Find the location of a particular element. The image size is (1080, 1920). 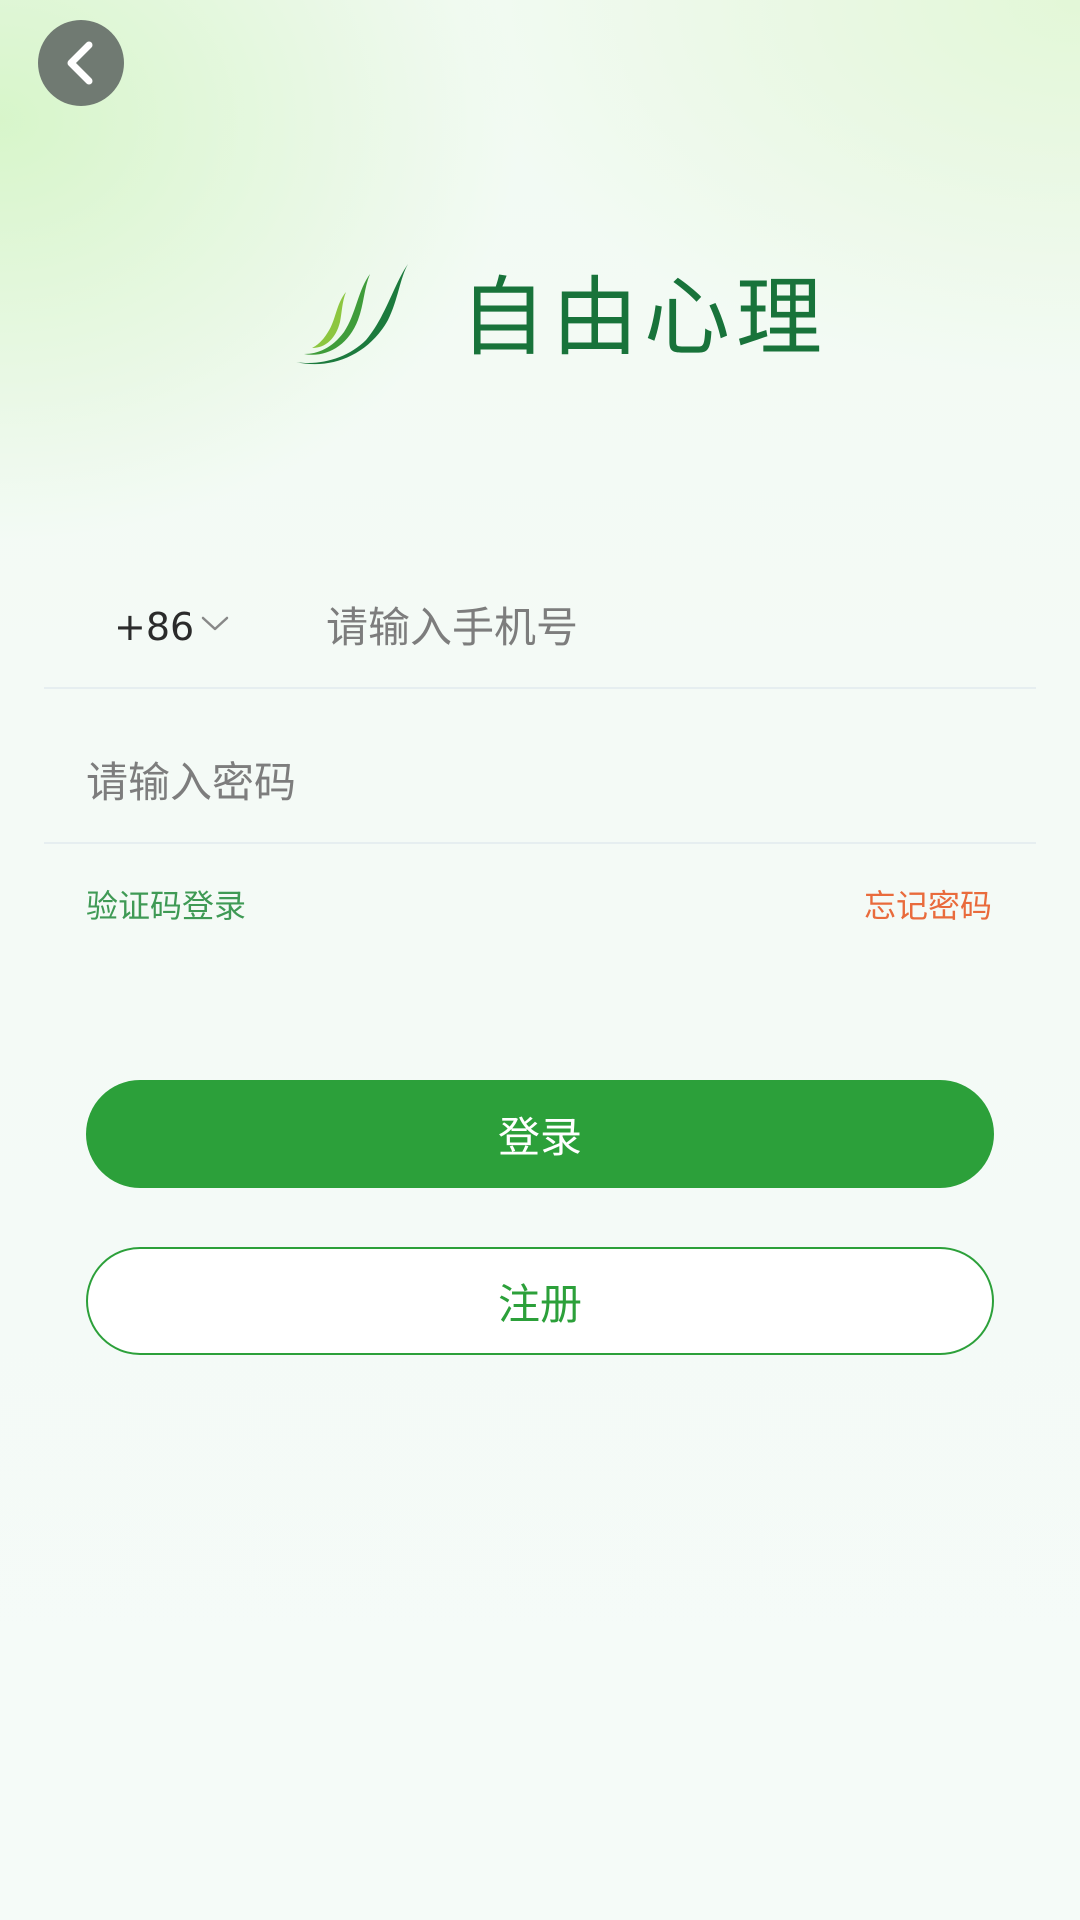

register-button: 注册 is located at coordinates (540, 1301).